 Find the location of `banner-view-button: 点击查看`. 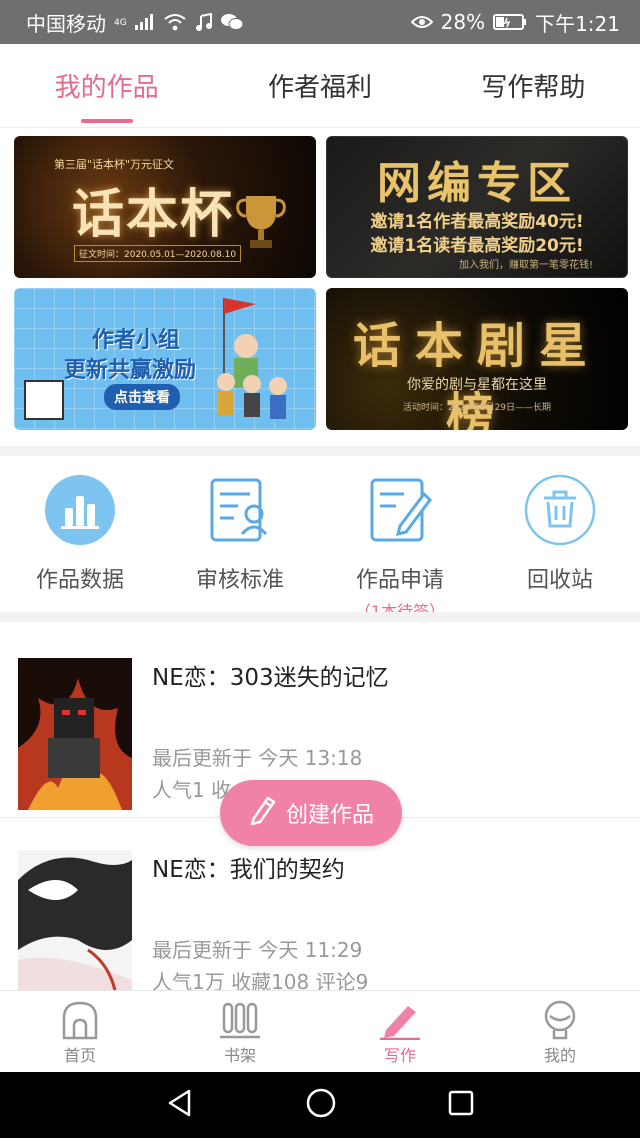

banner-view-button: 点击查看 is located at coordinates (142, 397).